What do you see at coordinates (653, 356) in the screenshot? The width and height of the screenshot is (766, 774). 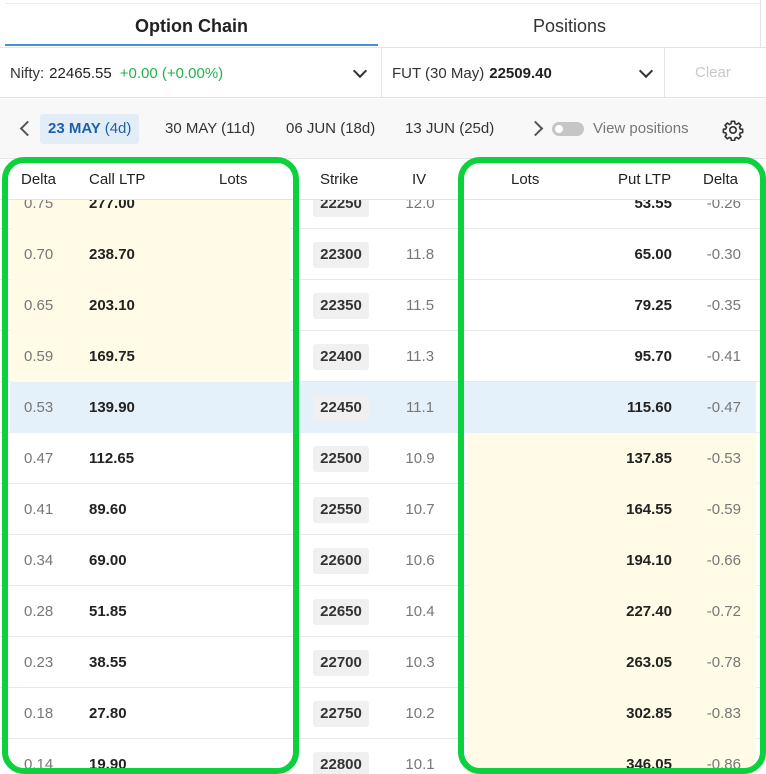 I see `put-ltp-cell: 95.70` at bounding box center [653, 356].